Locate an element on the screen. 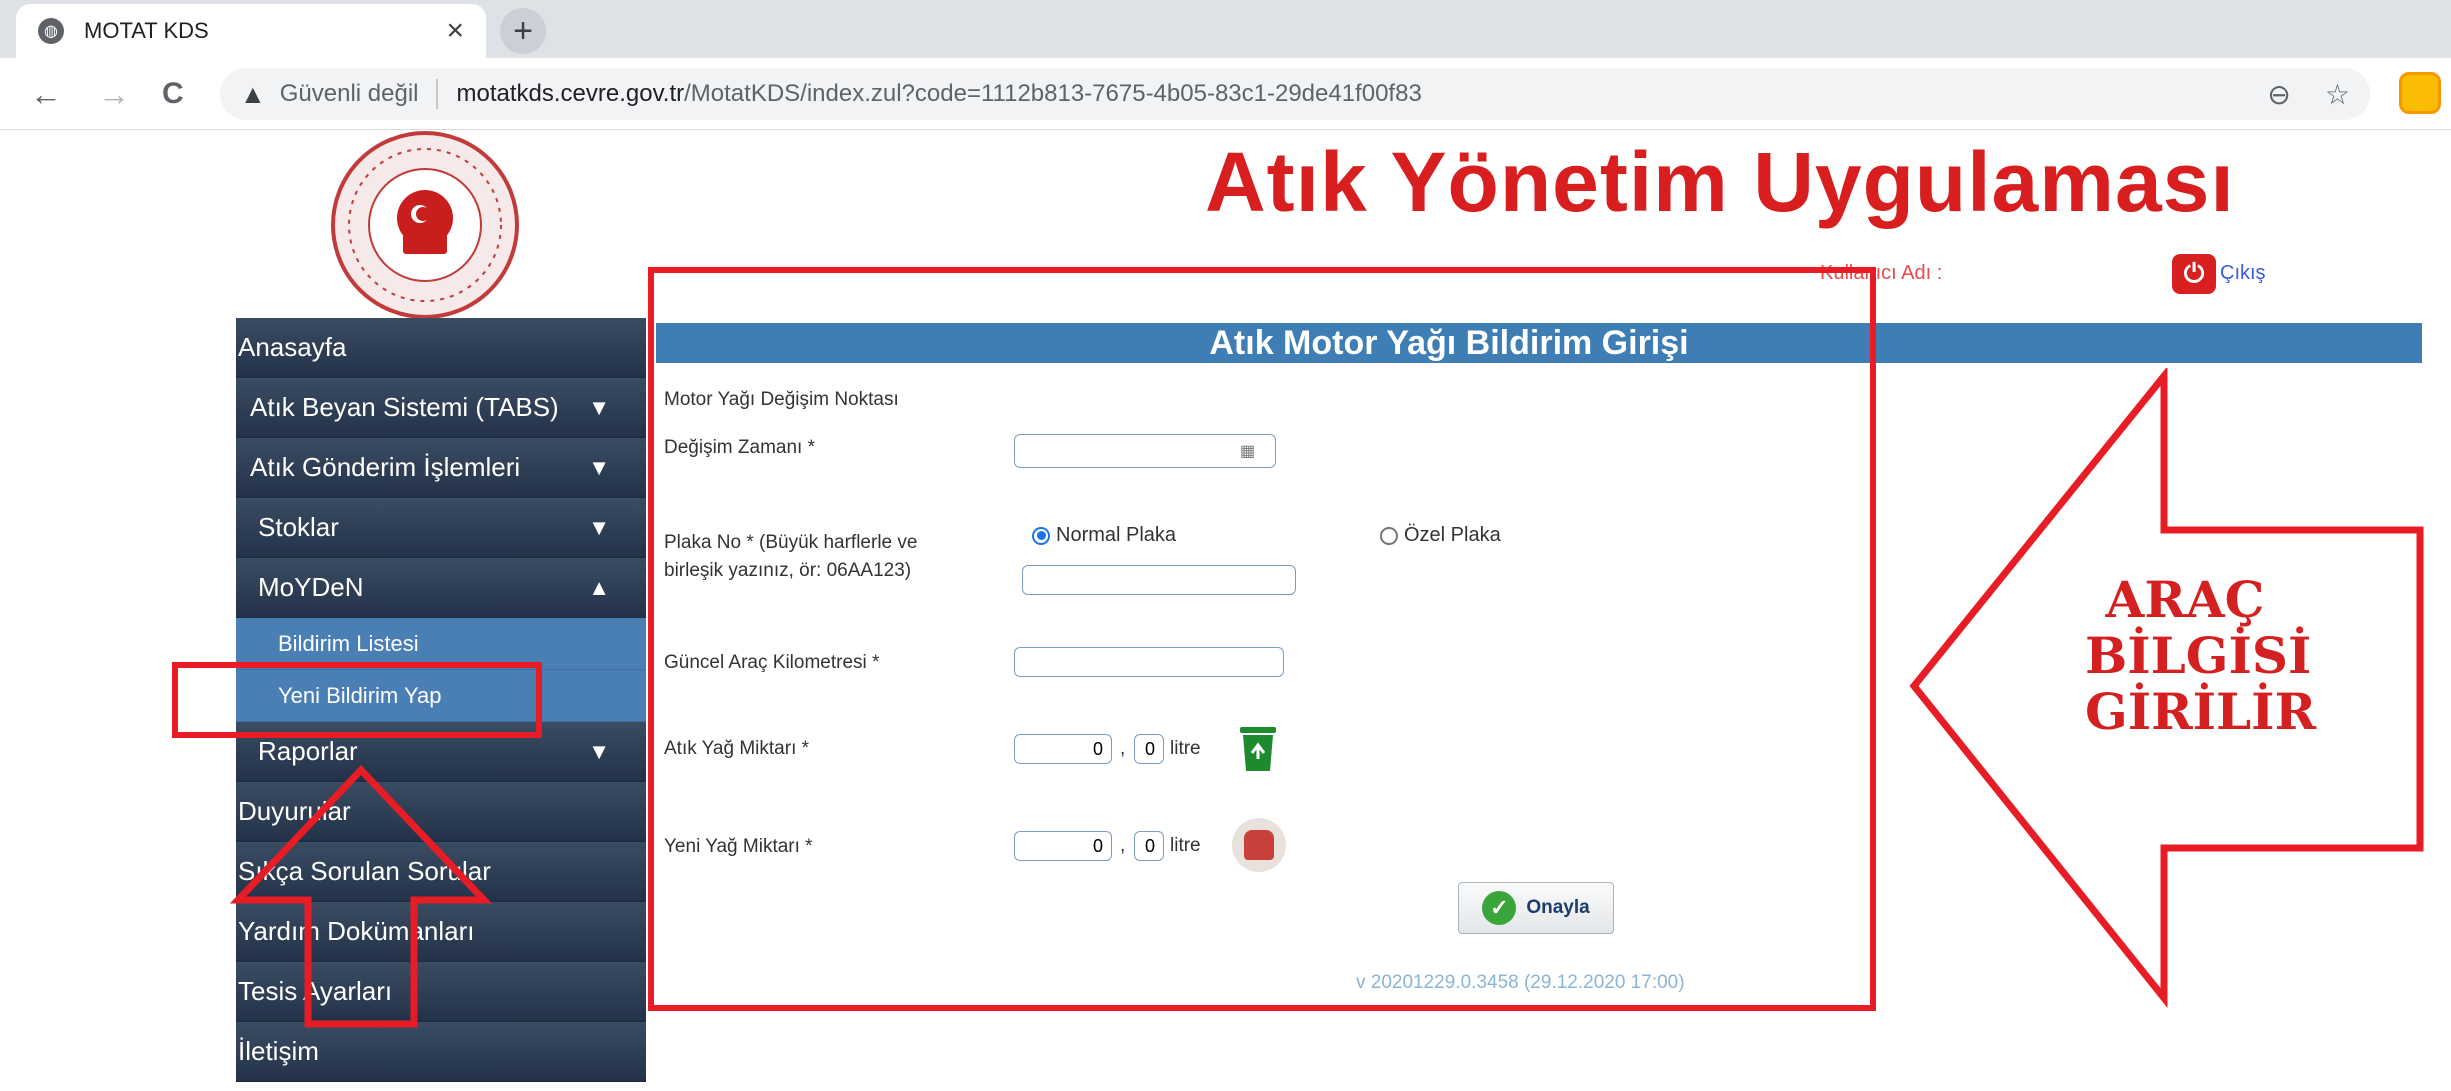 Image resolution: width=2451 pixels, height=1091 pixels. browser-tab-strip: ◍ MOTAT KDS × + is located at coordinates (1225, 29).